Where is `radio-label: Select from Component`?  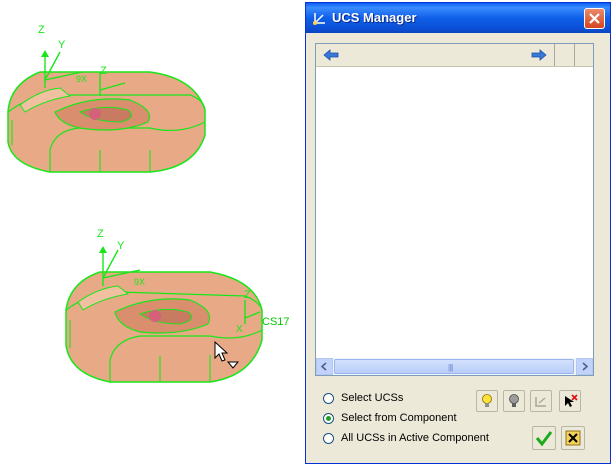
radio-label: Select from Component is located at coordinates (399, 418).